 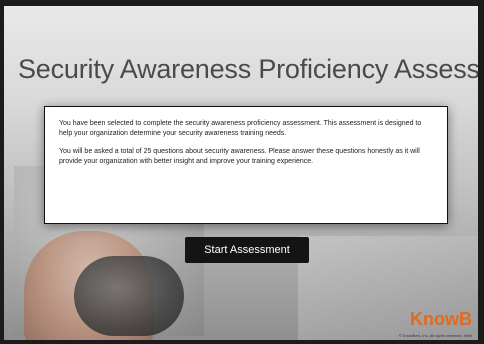 I want to click on background-mouse, so click(x=129, y=296).